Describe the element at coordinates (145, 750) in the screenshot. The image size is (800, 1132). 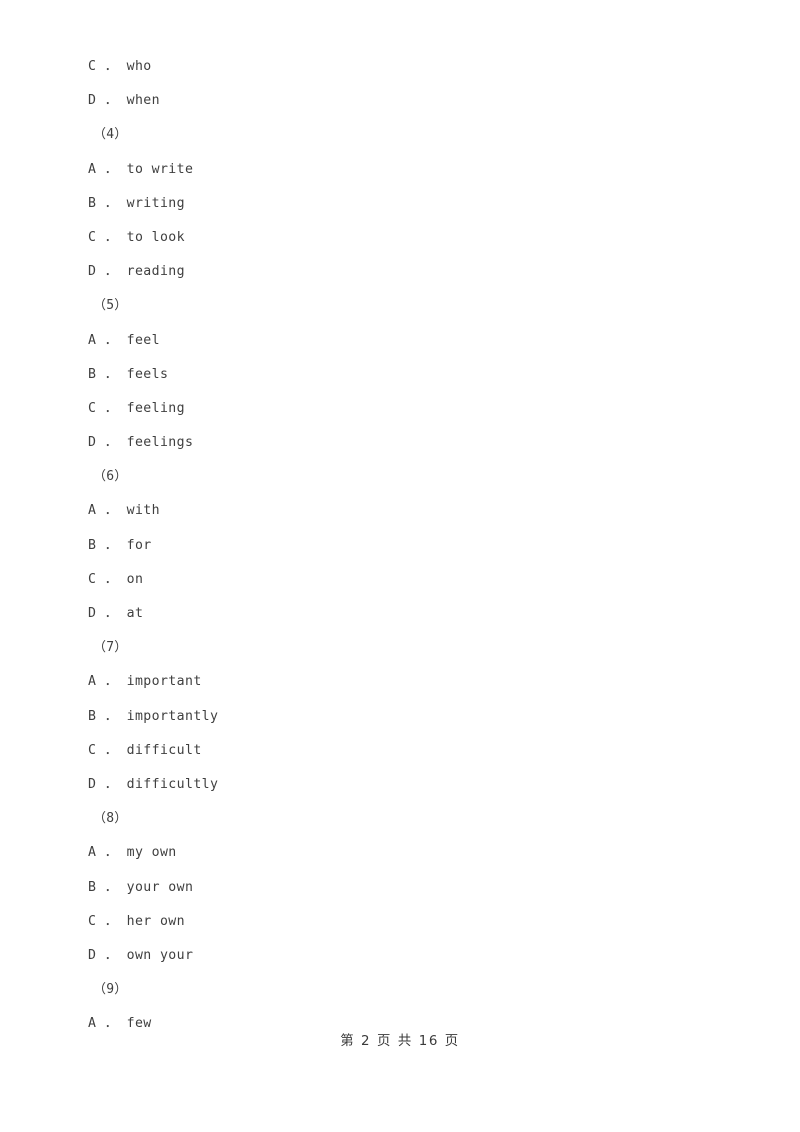
I see `answer-option: C ． difficult` at that location.